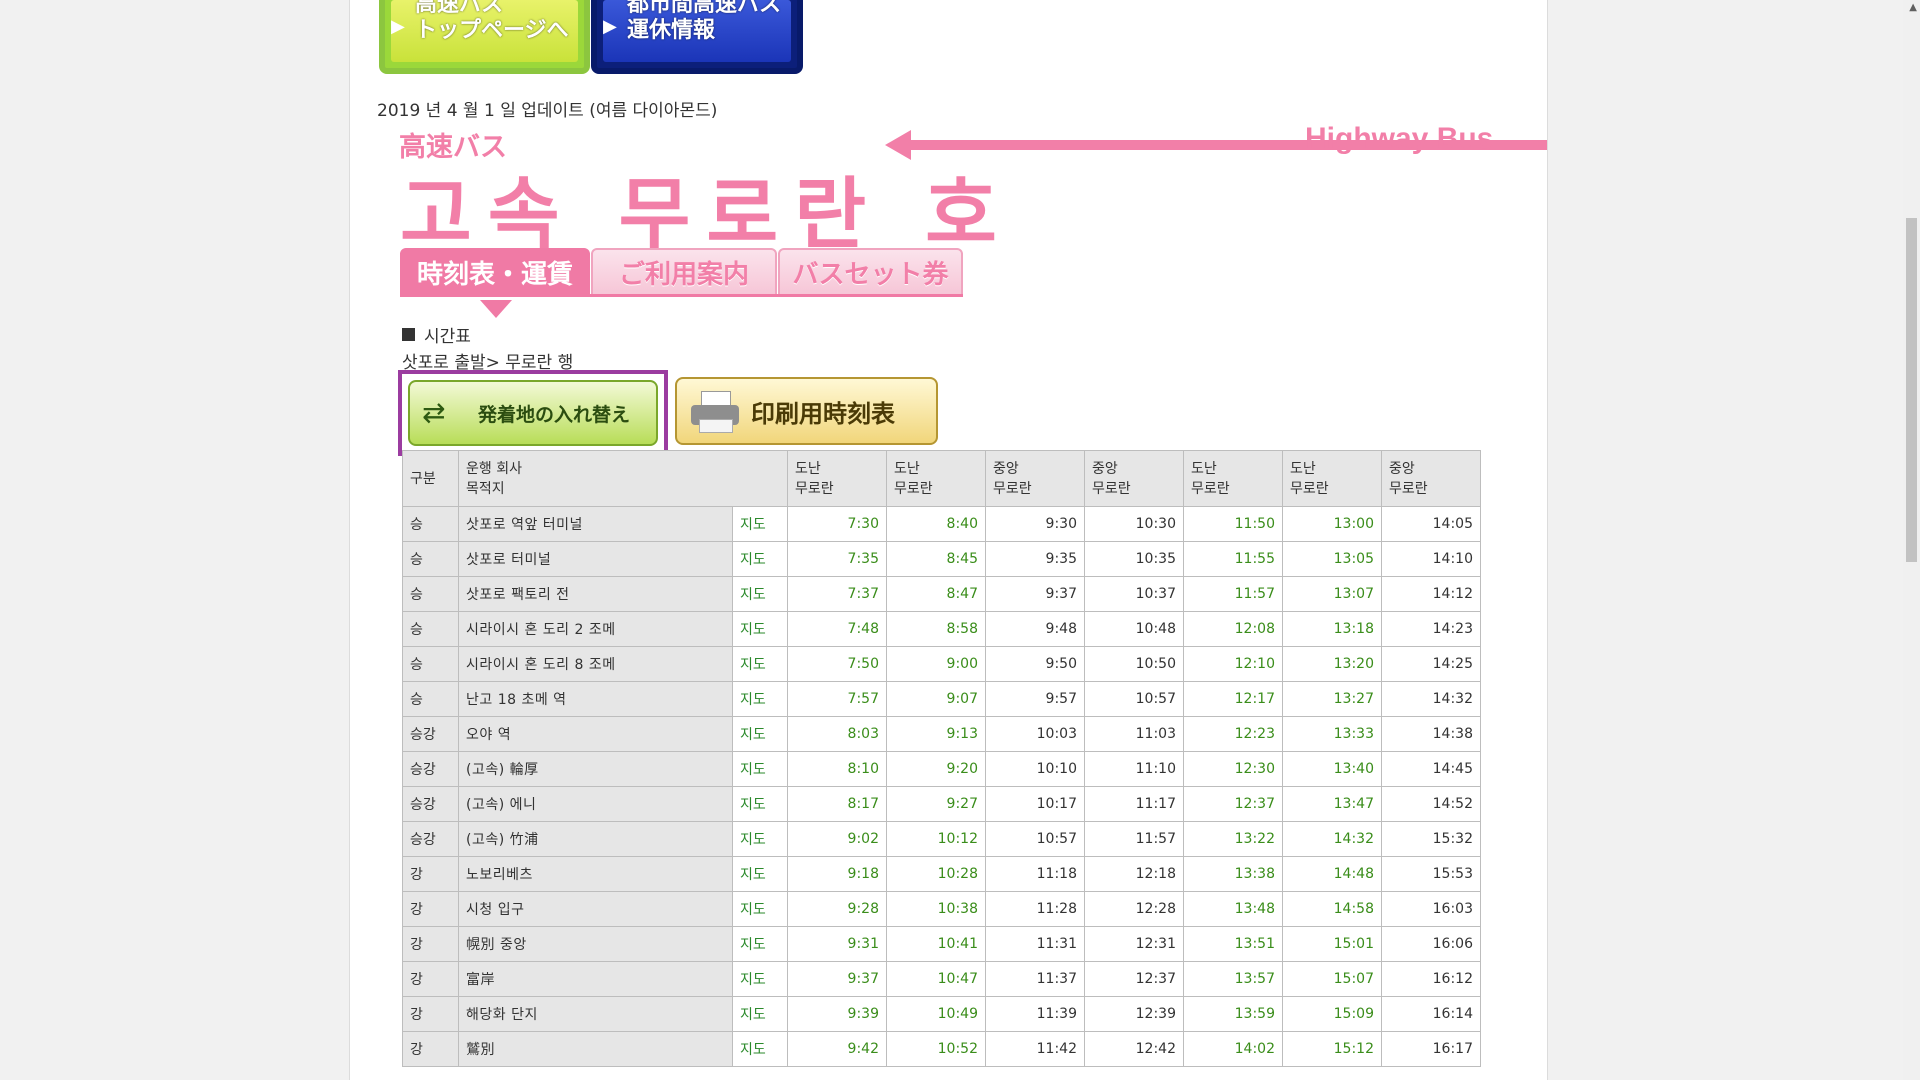 Image resolution: width=1920 pixels, height=1080 pixels. What do you see at coordinates (1134, 979) in the screenshot?
I see `departure-time-cell: 12:37` at bounding box center [1134, 979].